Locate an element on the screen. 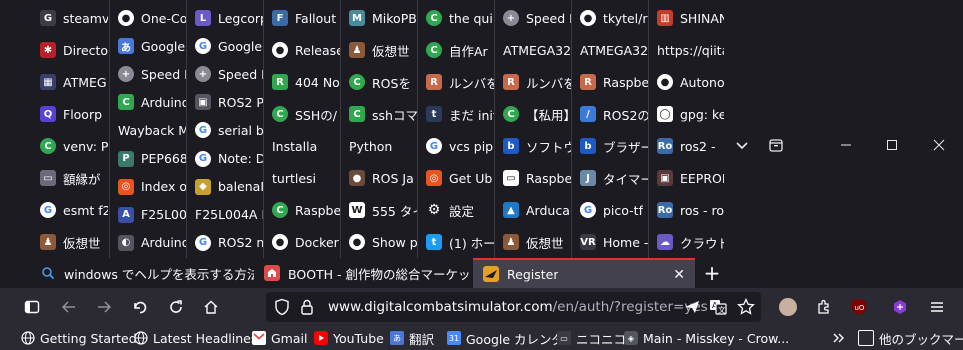 Image resolution: width=963 pixels, height=350 pixels. bookmark-item: C 【私用】 is located at coordinates (537, 114).